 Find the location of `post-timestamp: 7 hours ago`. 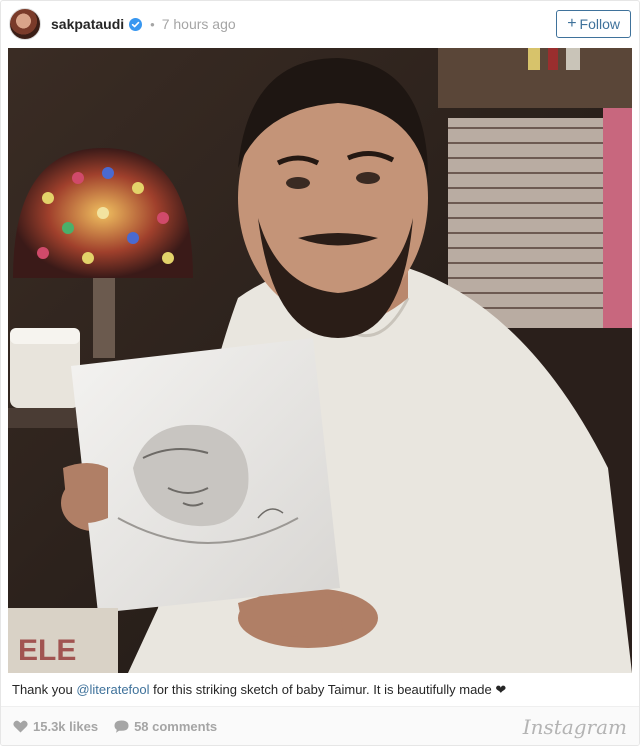

post-timestamp: 7 hours ago is located at coordinates (199, 24).